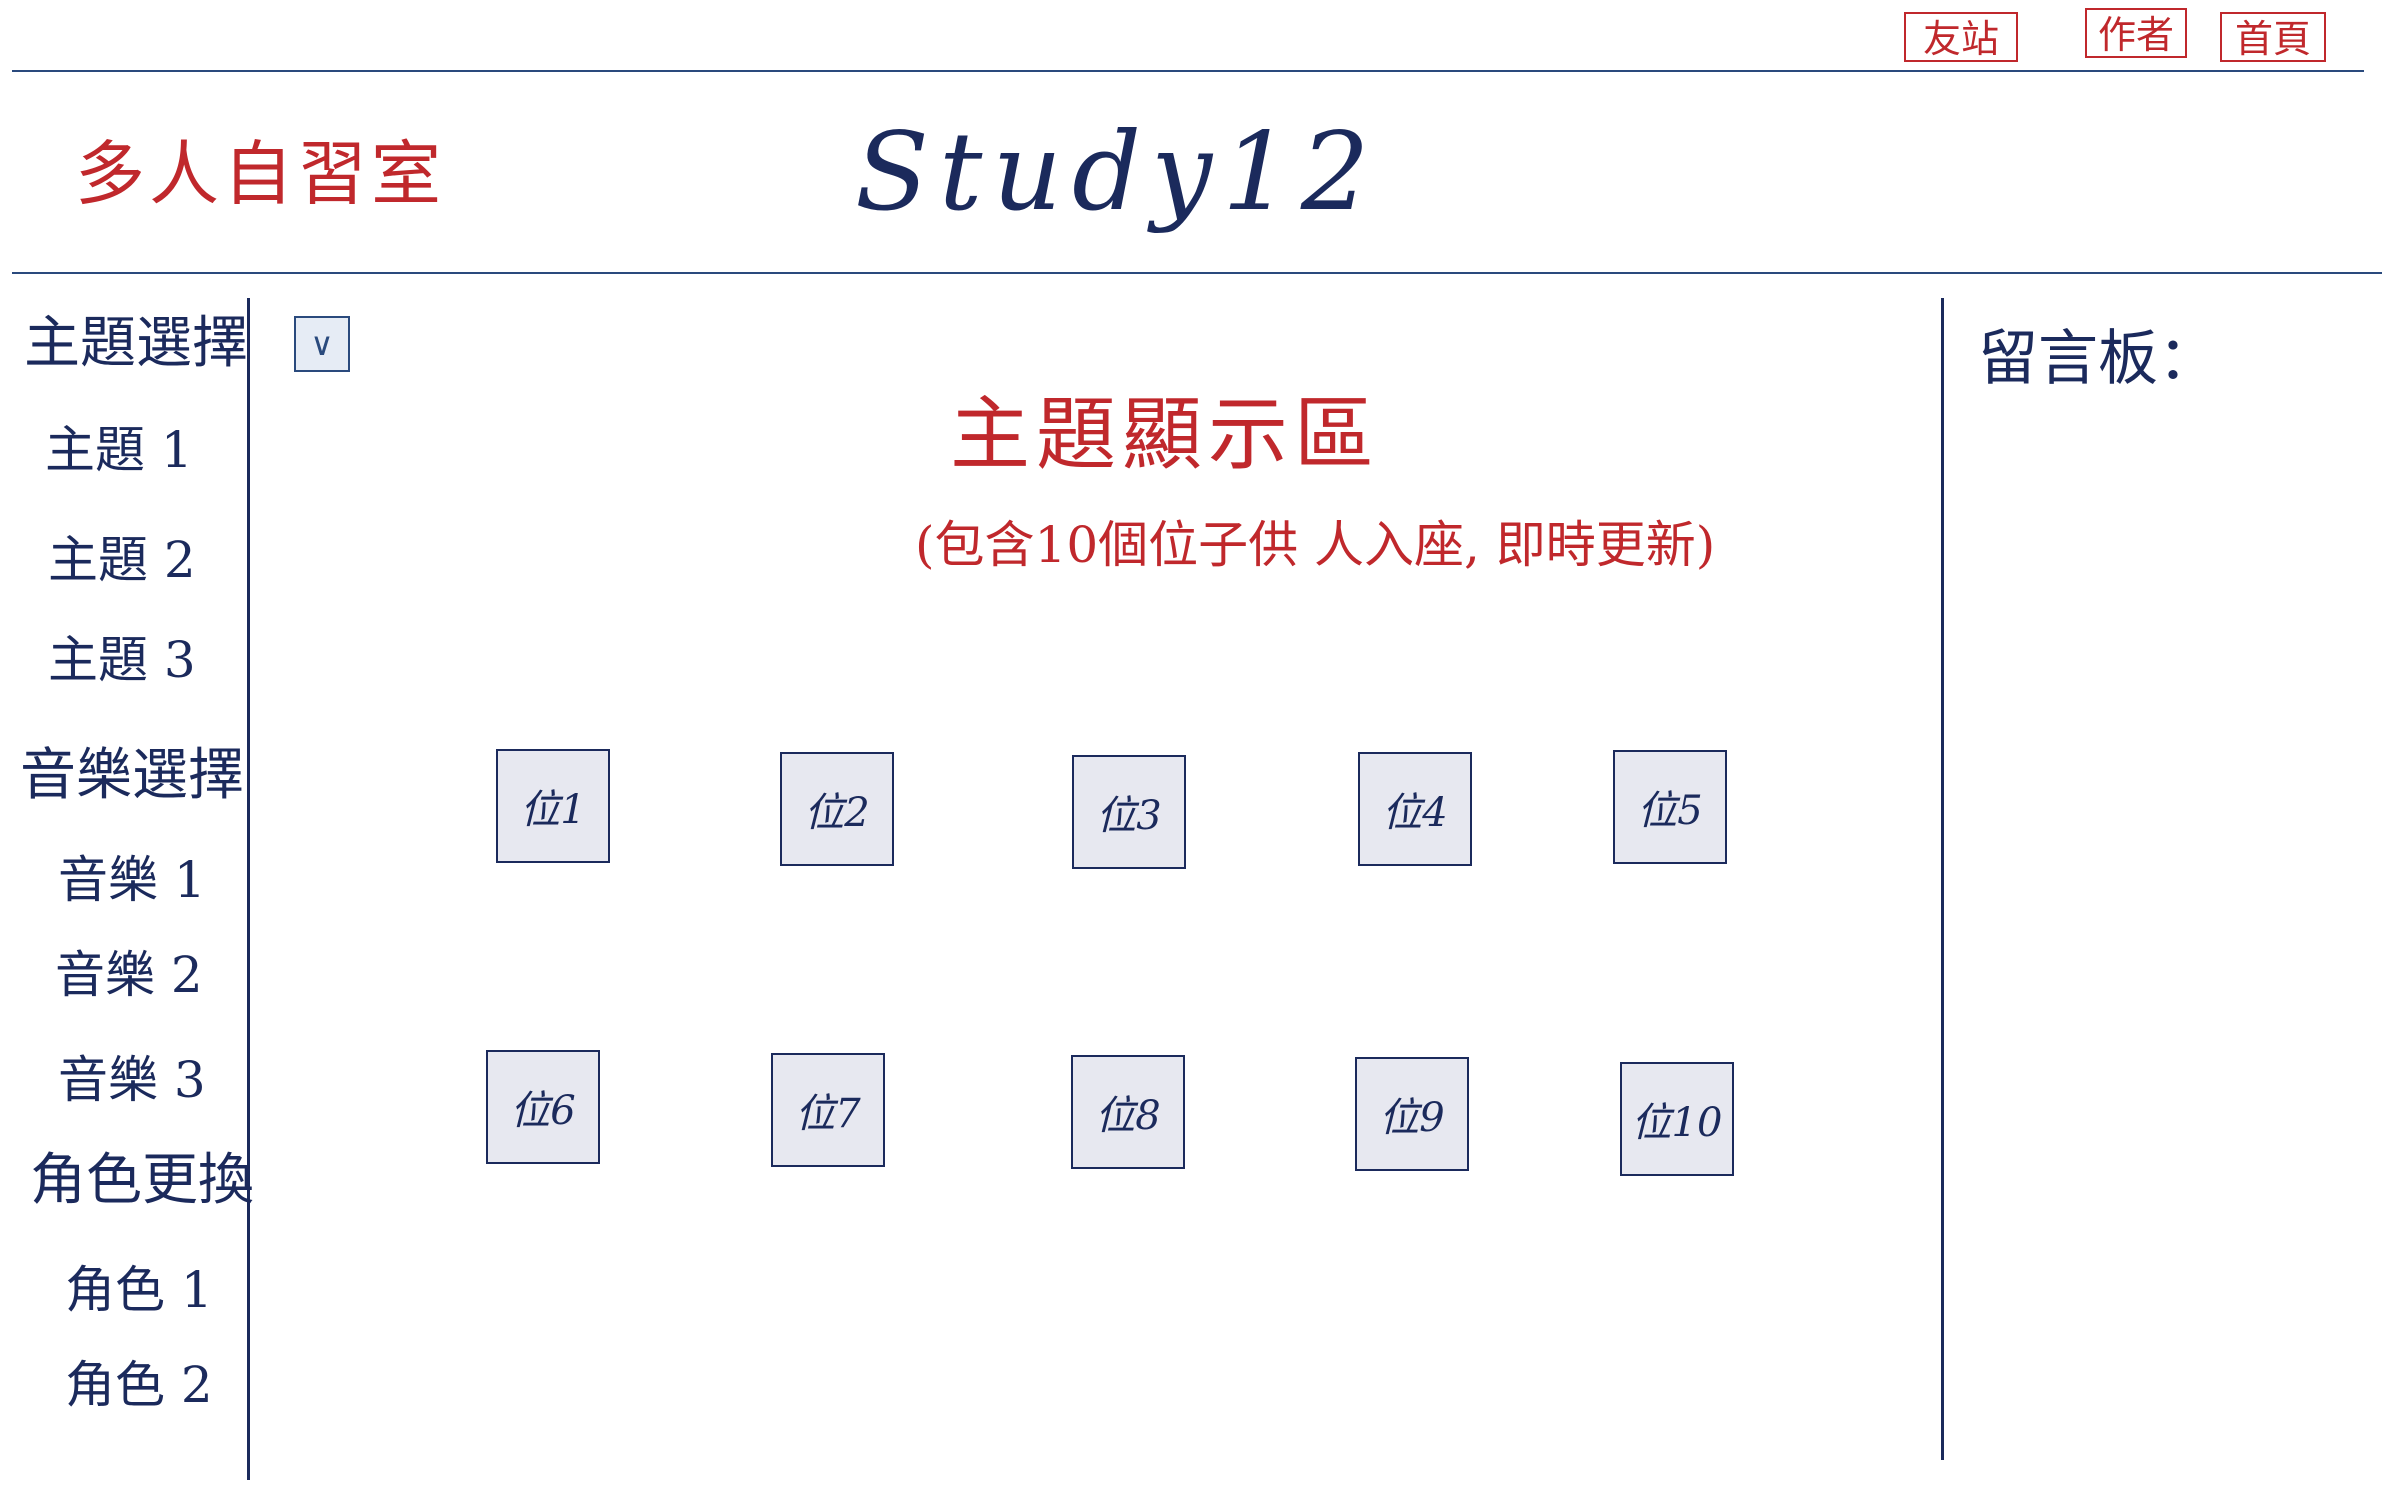 This screenshot has height=1491, width=2386. Describe the element at coordinates (1961, 37) in the screenshot. I see `nav-friend-sites-link: 友站` at that location.